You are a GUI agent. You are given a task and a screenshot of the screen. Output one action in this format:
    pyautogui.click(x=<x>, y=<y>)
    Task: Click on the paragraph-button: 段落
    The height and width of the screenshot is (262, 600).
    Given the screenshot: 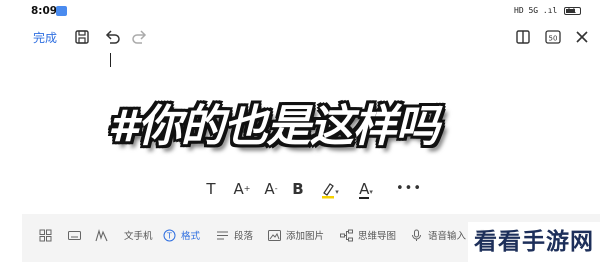 What is the action you would take?
    pyautogui.click(x=234, y=235)
    